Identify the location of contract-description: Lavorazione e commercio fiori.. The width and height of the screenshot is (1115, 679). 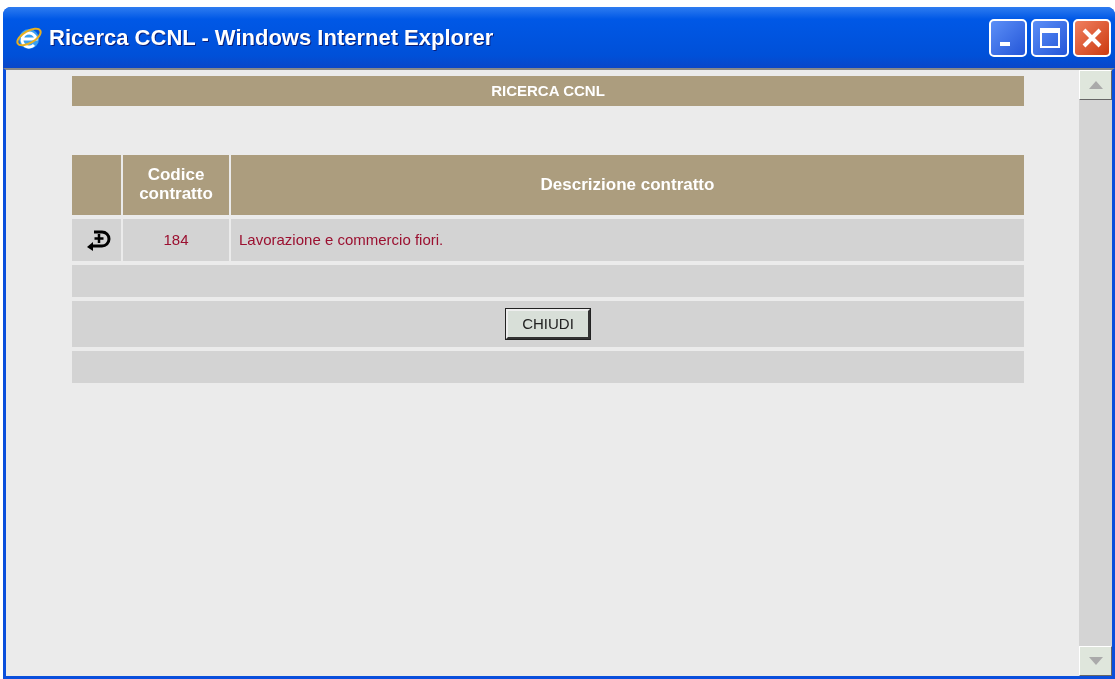
(341, 239).